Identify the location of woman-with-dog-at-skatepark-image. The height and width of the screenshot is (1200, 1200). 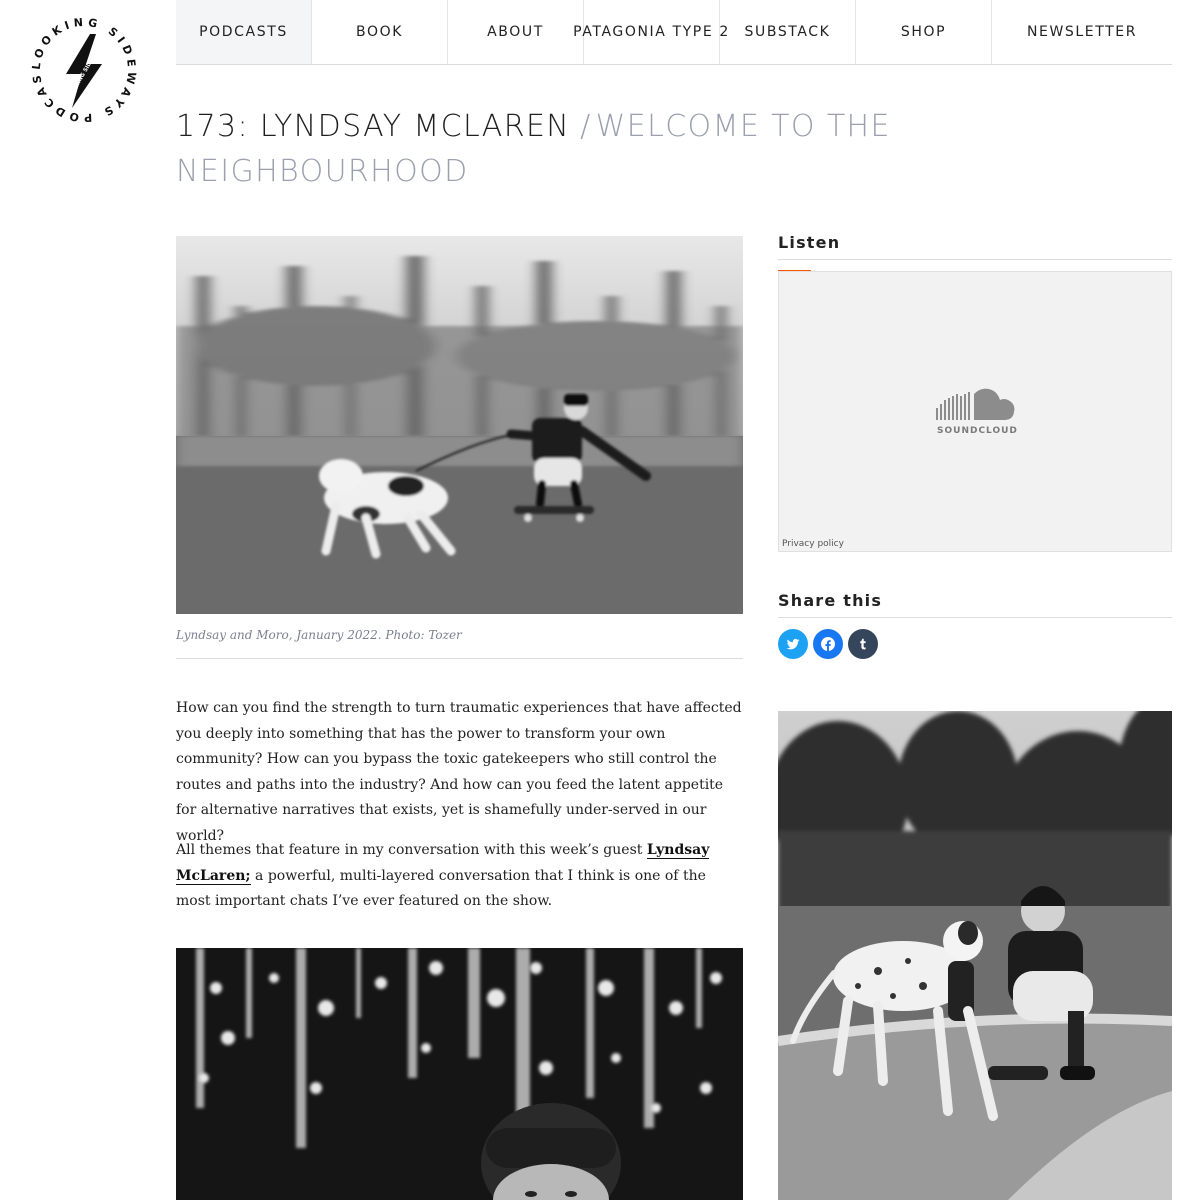
(975, 955).